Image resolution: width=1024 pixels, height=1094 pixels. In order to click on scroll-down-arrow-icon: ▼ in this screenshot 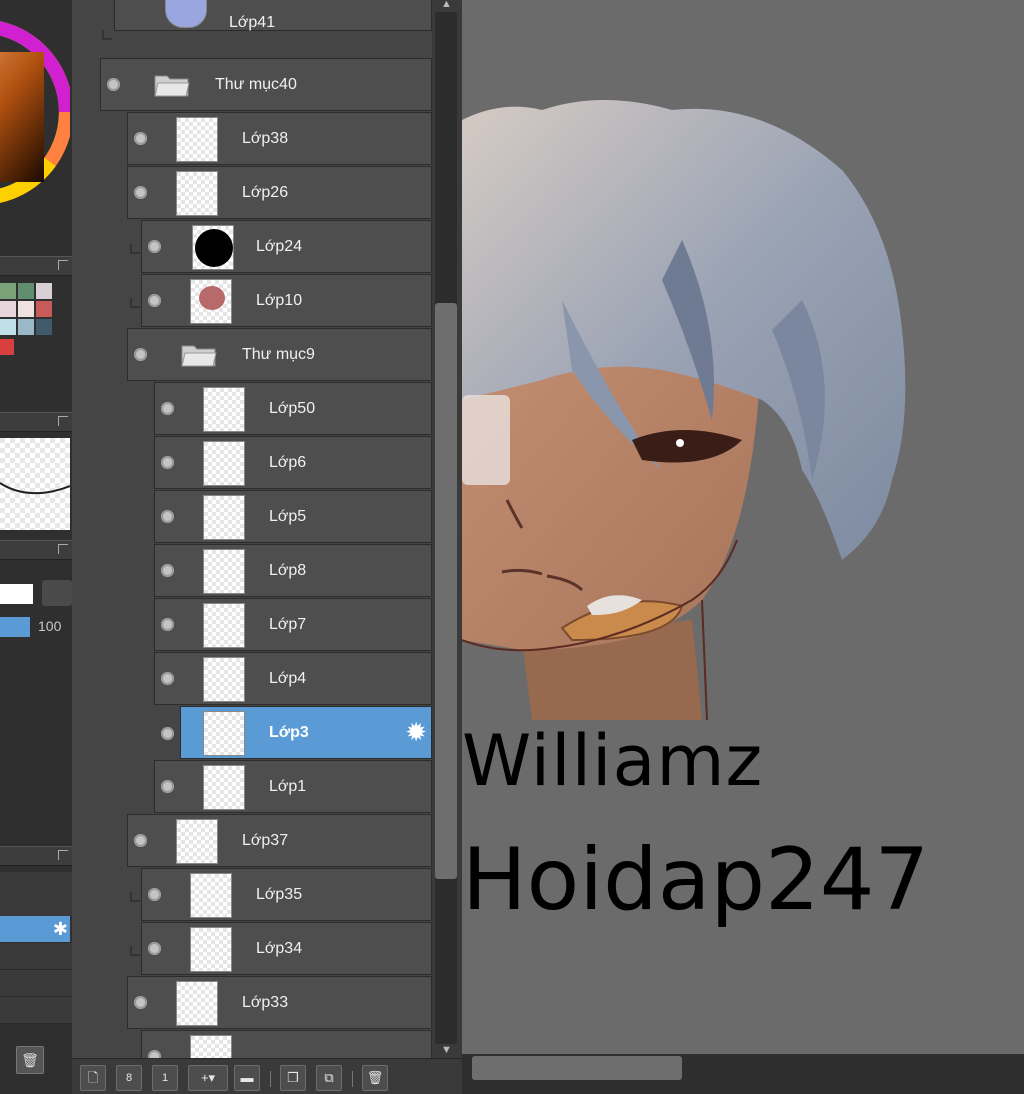, I will do `click(446, 1050)`.